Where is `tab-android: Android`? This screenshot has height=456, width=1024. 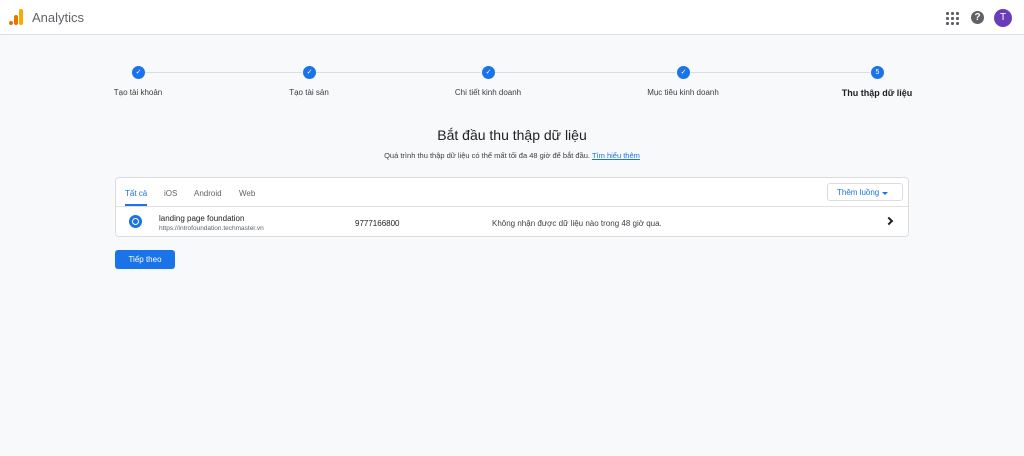
tab-android: Android is located at coordinates (208, 193).